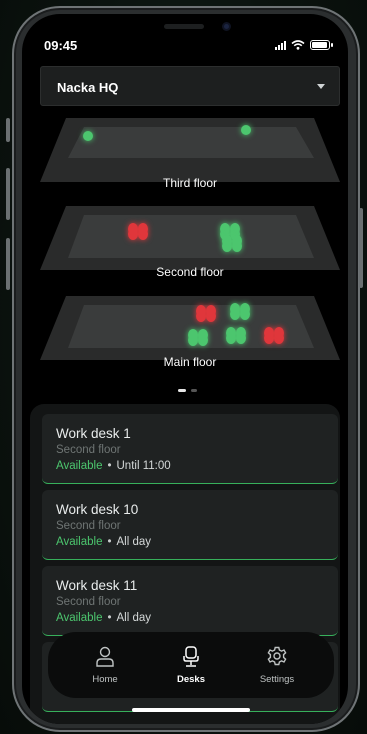  I want to click on desk-time: Until 11:00, so click(143, 466).